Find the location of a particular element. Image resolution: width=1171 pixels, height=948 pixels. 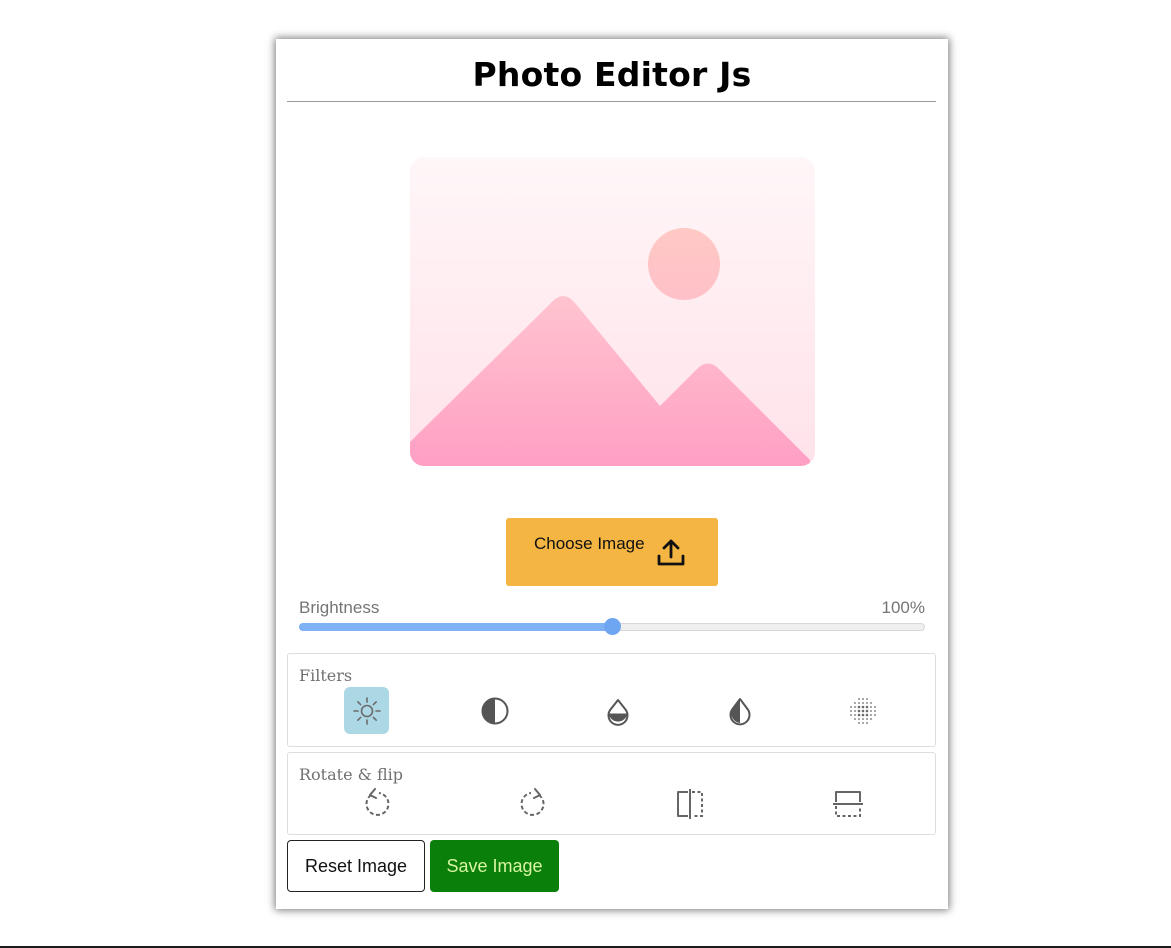

choose-image-button: Choose Image is located at coordinates (612, 552).